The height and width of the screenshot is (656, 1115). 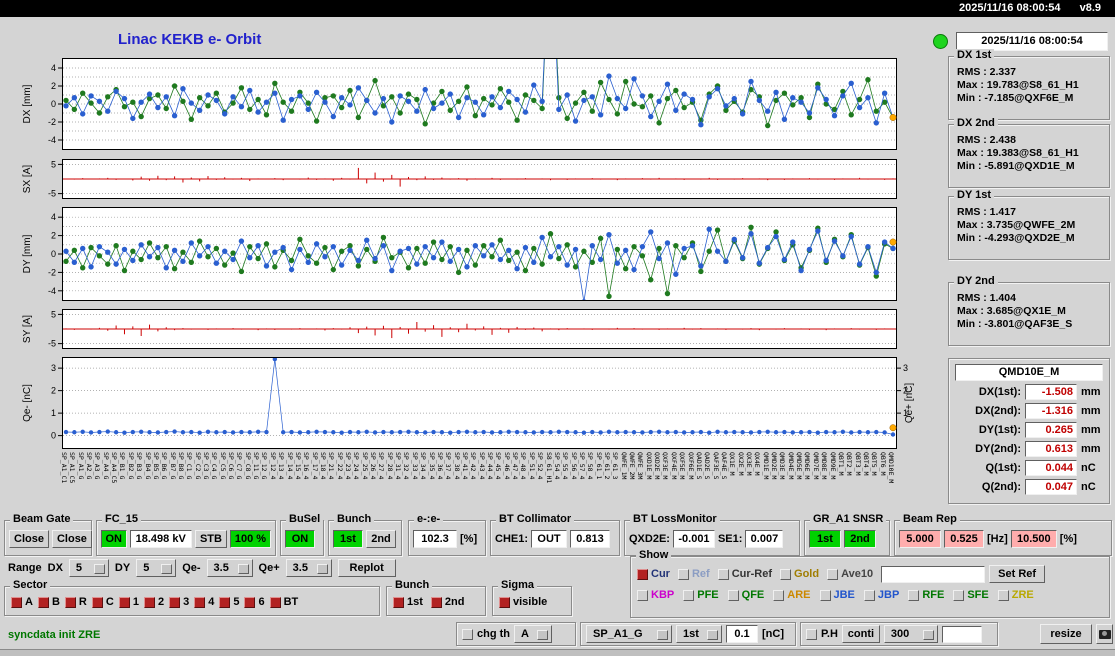 What do you see at coordinates (408, 602) in the screenshot?
I see `bunchsel-group-item-1st: 1st` at bounding box center [408, 602].